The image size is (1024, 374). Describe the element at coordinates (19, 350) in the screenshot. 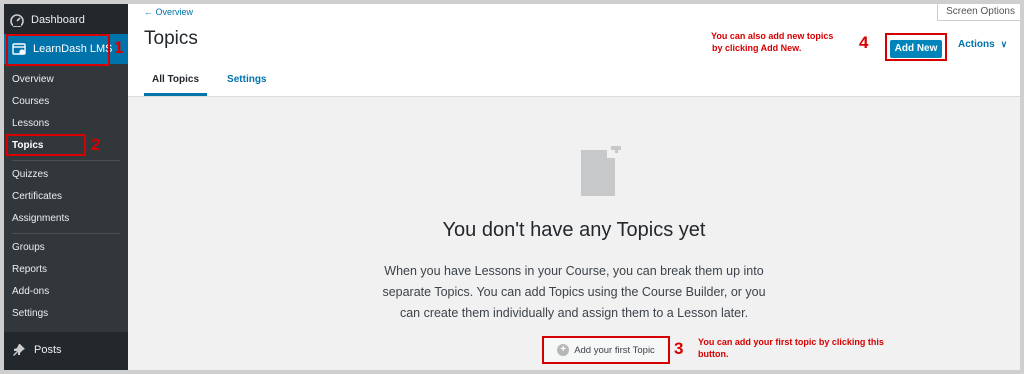

I see `pin-icon` at that location.